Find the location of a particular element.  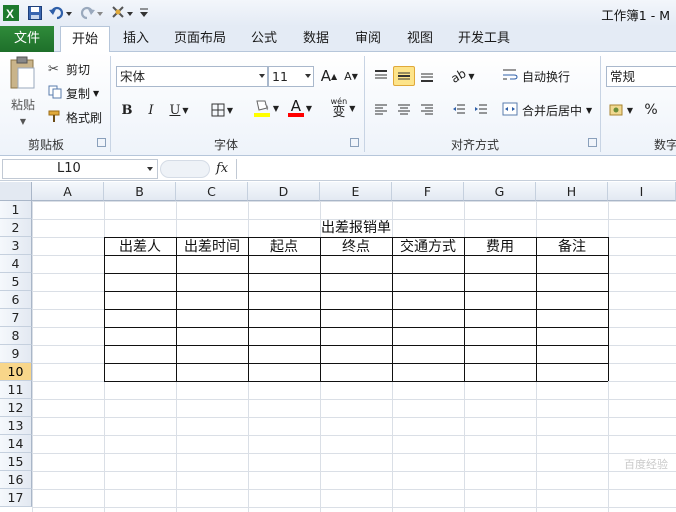

name-box: L10 is located at coordinates (80, 169).